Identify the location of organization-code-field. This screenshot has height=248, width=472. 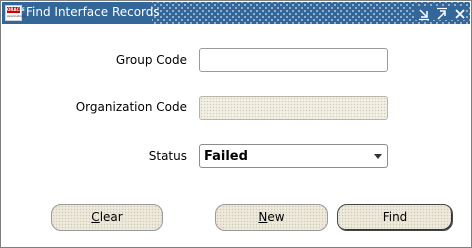
(293, 108).